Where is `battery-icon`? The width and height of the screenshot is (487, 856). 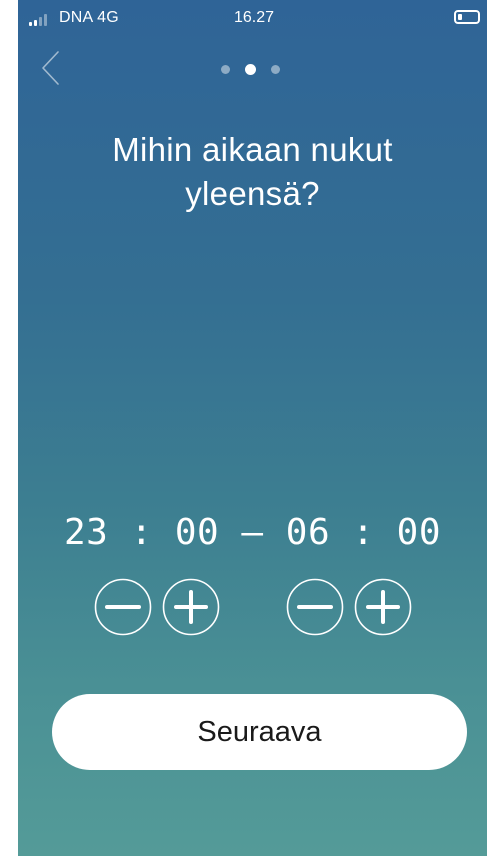
battery-icon is located at coordinates (467, 17).